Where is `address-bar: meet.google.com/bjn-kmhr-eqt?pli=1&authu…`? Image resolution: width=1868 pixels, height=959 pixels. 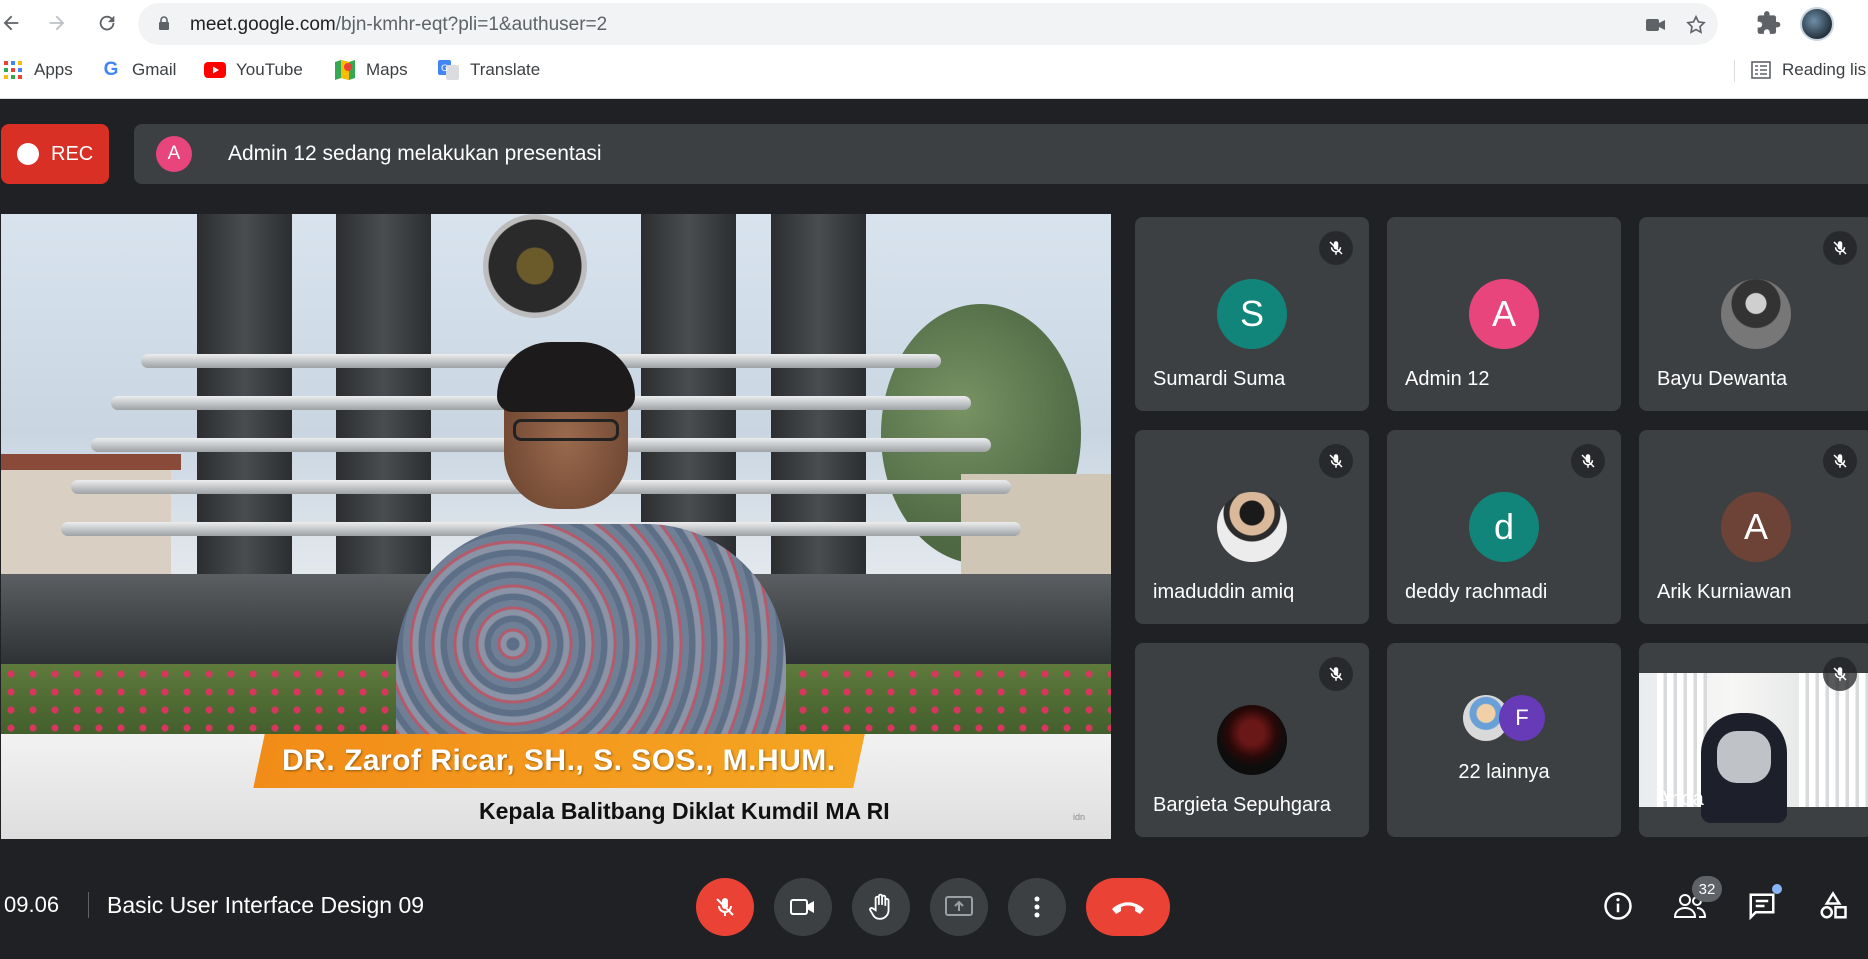
address-bar: meet.google.com/bjn-kmhr-eqt?pli=1&authu… is located at coordinates (928, 24).